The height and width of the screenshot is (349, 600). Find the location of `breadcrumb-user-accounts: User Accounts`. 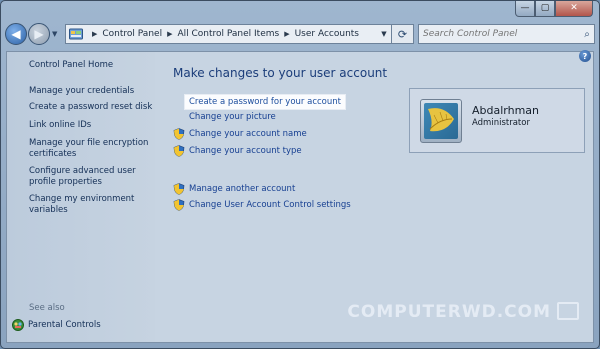

breadcrumb-user-accounts: User Accounts is located at coordinates (327, 34).